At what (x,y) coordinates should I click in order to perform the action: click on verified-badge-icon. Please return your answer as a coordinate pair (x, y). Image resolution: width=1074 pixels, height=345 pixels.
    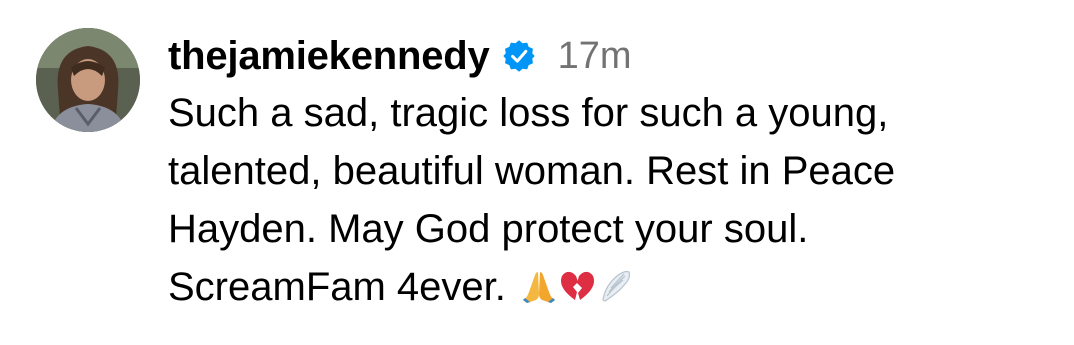
    Looking at the image, I should click on (519, 56).